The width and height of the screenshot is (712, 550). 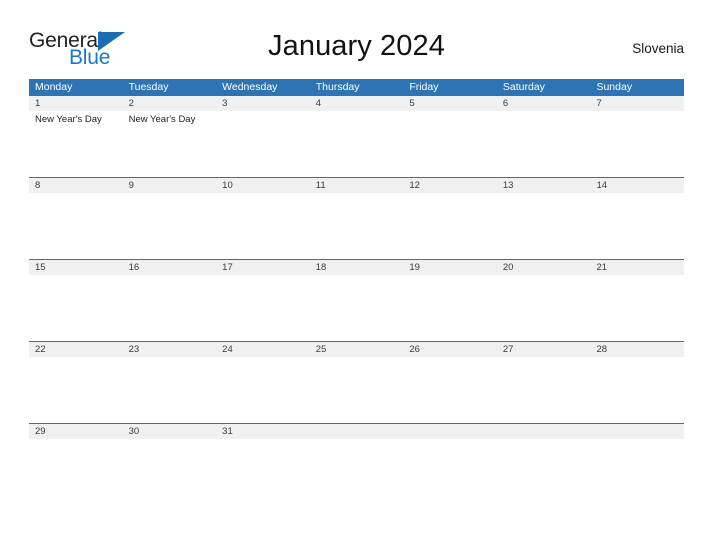 I want to click on day-number: 2, so click(x=170, y=103).